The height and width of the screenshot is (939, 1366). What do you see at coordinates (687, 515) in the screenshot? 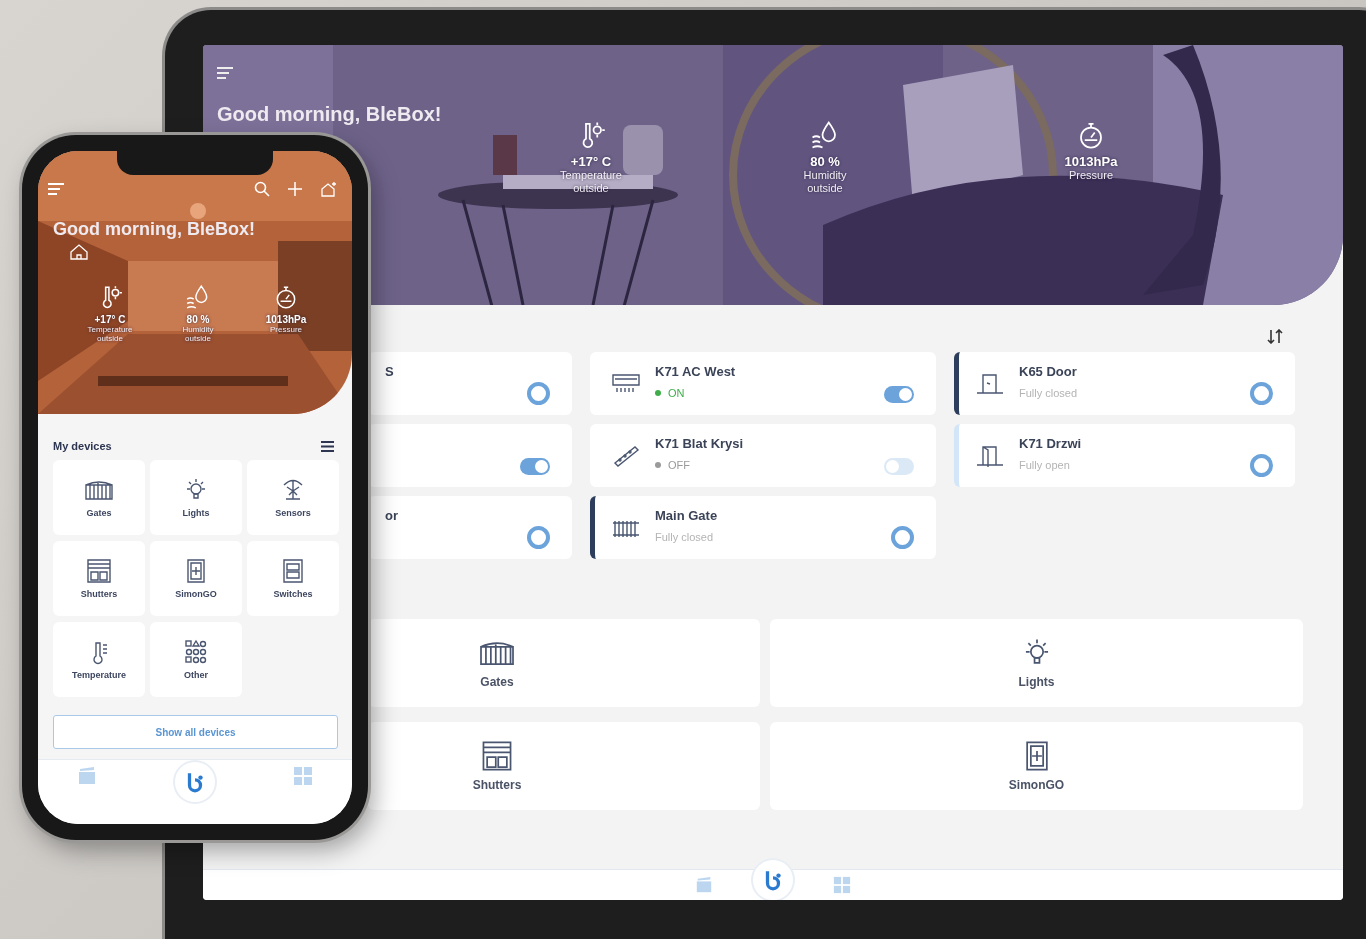
I see `device-name: Main Gate` at bounding box center [687, 515].